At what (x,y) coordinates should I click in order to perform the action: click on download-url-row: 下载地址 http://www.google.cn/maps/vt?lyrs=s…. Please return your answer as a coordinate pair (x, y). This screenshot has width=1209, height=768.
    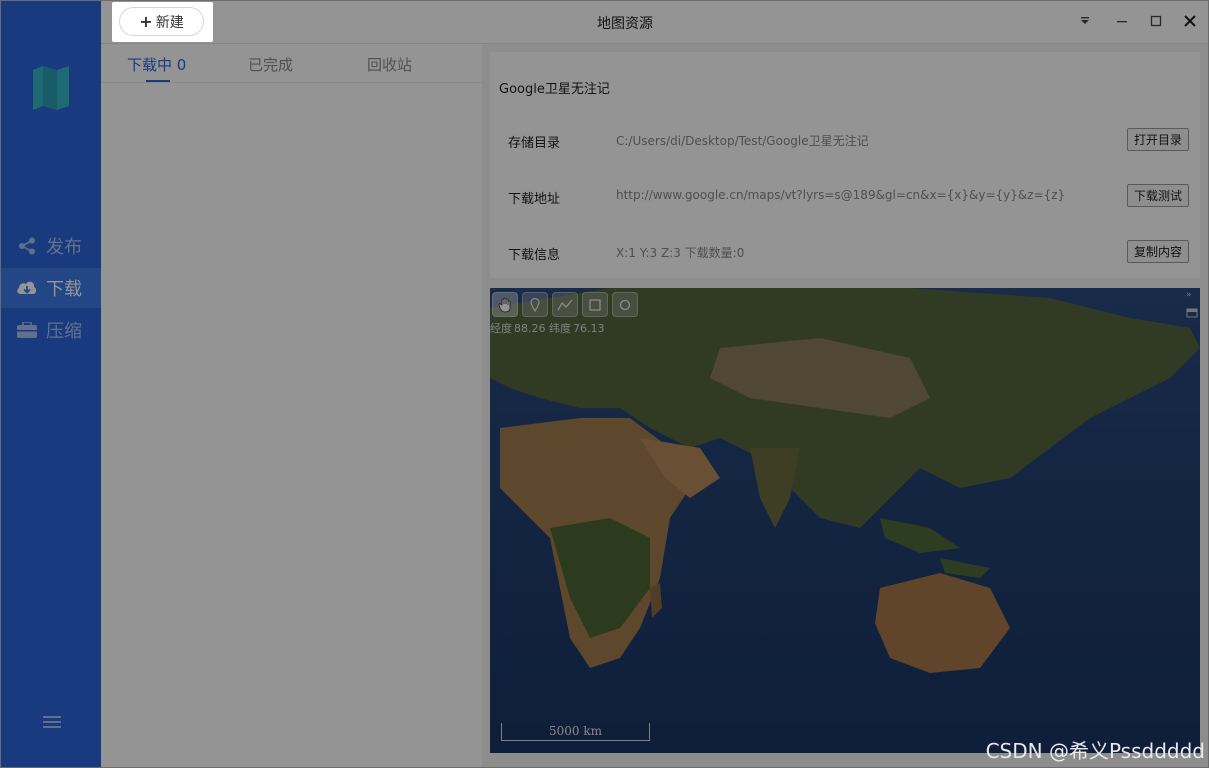
    Looking at the image, I should click on (848, 196).